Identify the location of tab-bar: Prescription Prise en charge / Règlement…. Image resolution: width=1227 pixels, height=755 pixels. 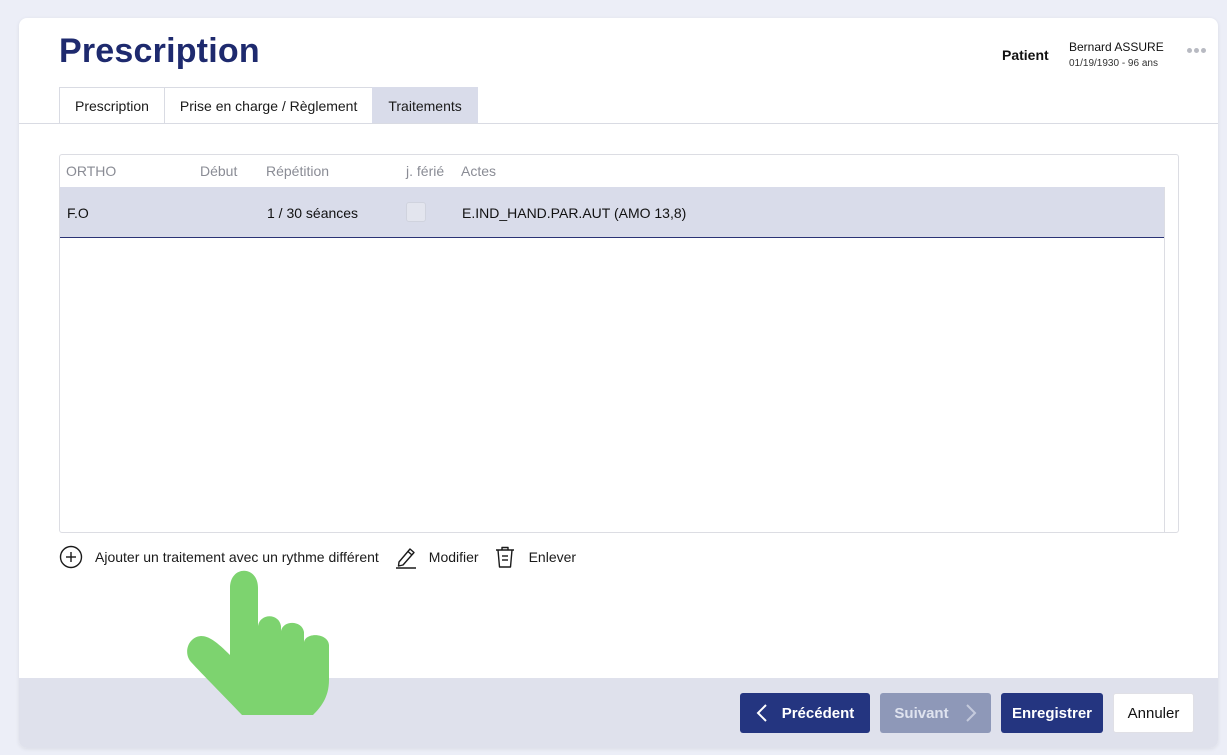
(268, 105).